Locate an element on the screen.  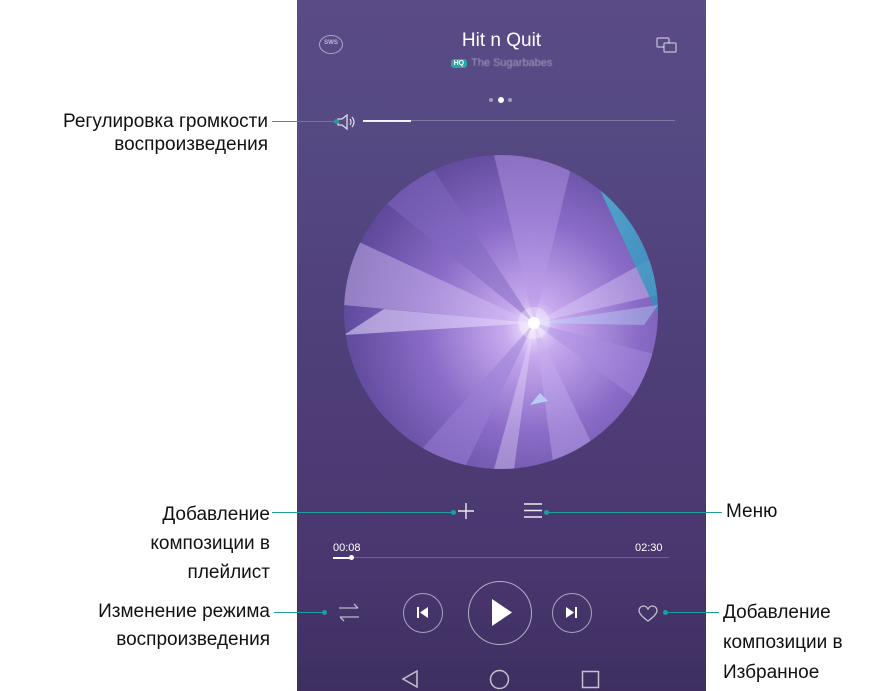
progress-thumb is located at coordinates (351, 557).